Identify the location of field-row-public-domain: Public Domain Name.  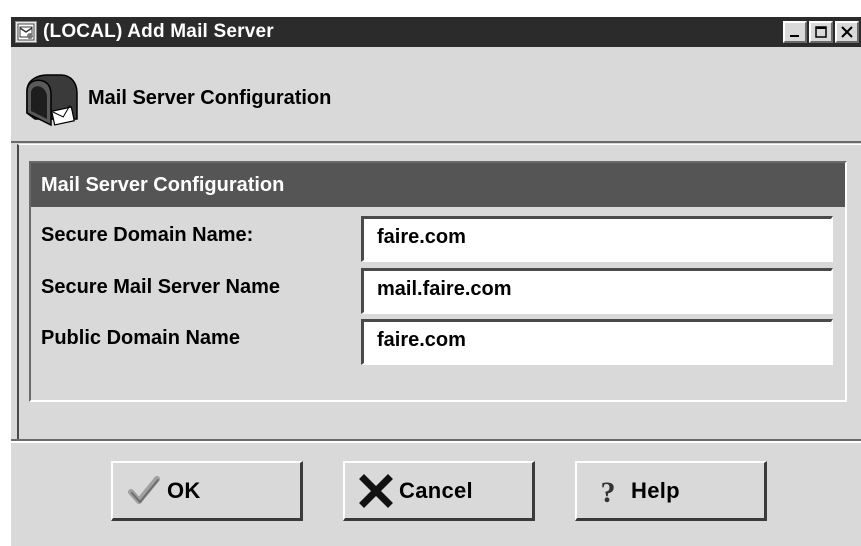
(438, 340).